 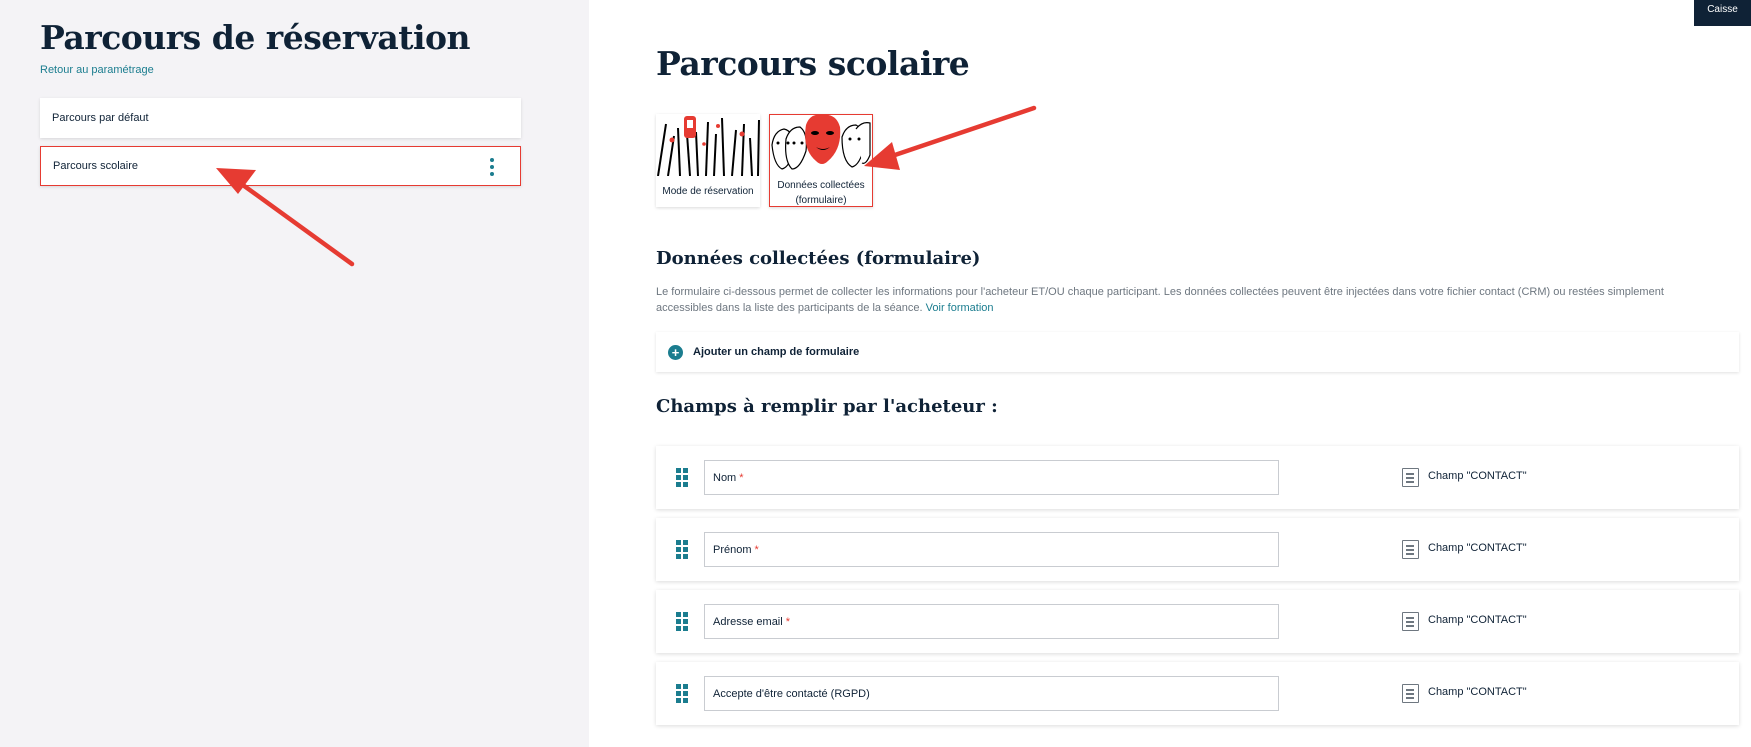 What do you see at coordinates (95, 166) in the screenshot?
I see `journey-item-label: Parcours scolaire` at bounding box center [95, 166].